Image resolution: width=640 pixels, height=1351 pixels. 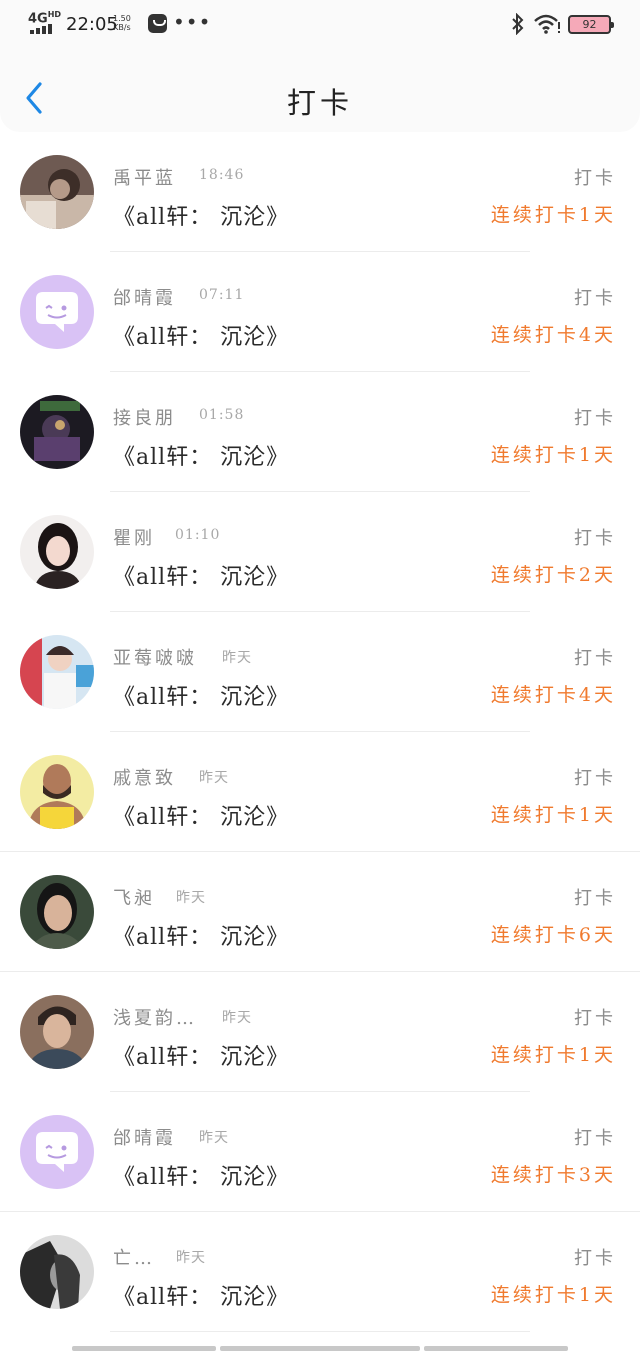 What do you see at coordinates (122, 23) in the screenshot?
I see `network-speed: 1.50 KB/s` at bounding box center [122, 23].